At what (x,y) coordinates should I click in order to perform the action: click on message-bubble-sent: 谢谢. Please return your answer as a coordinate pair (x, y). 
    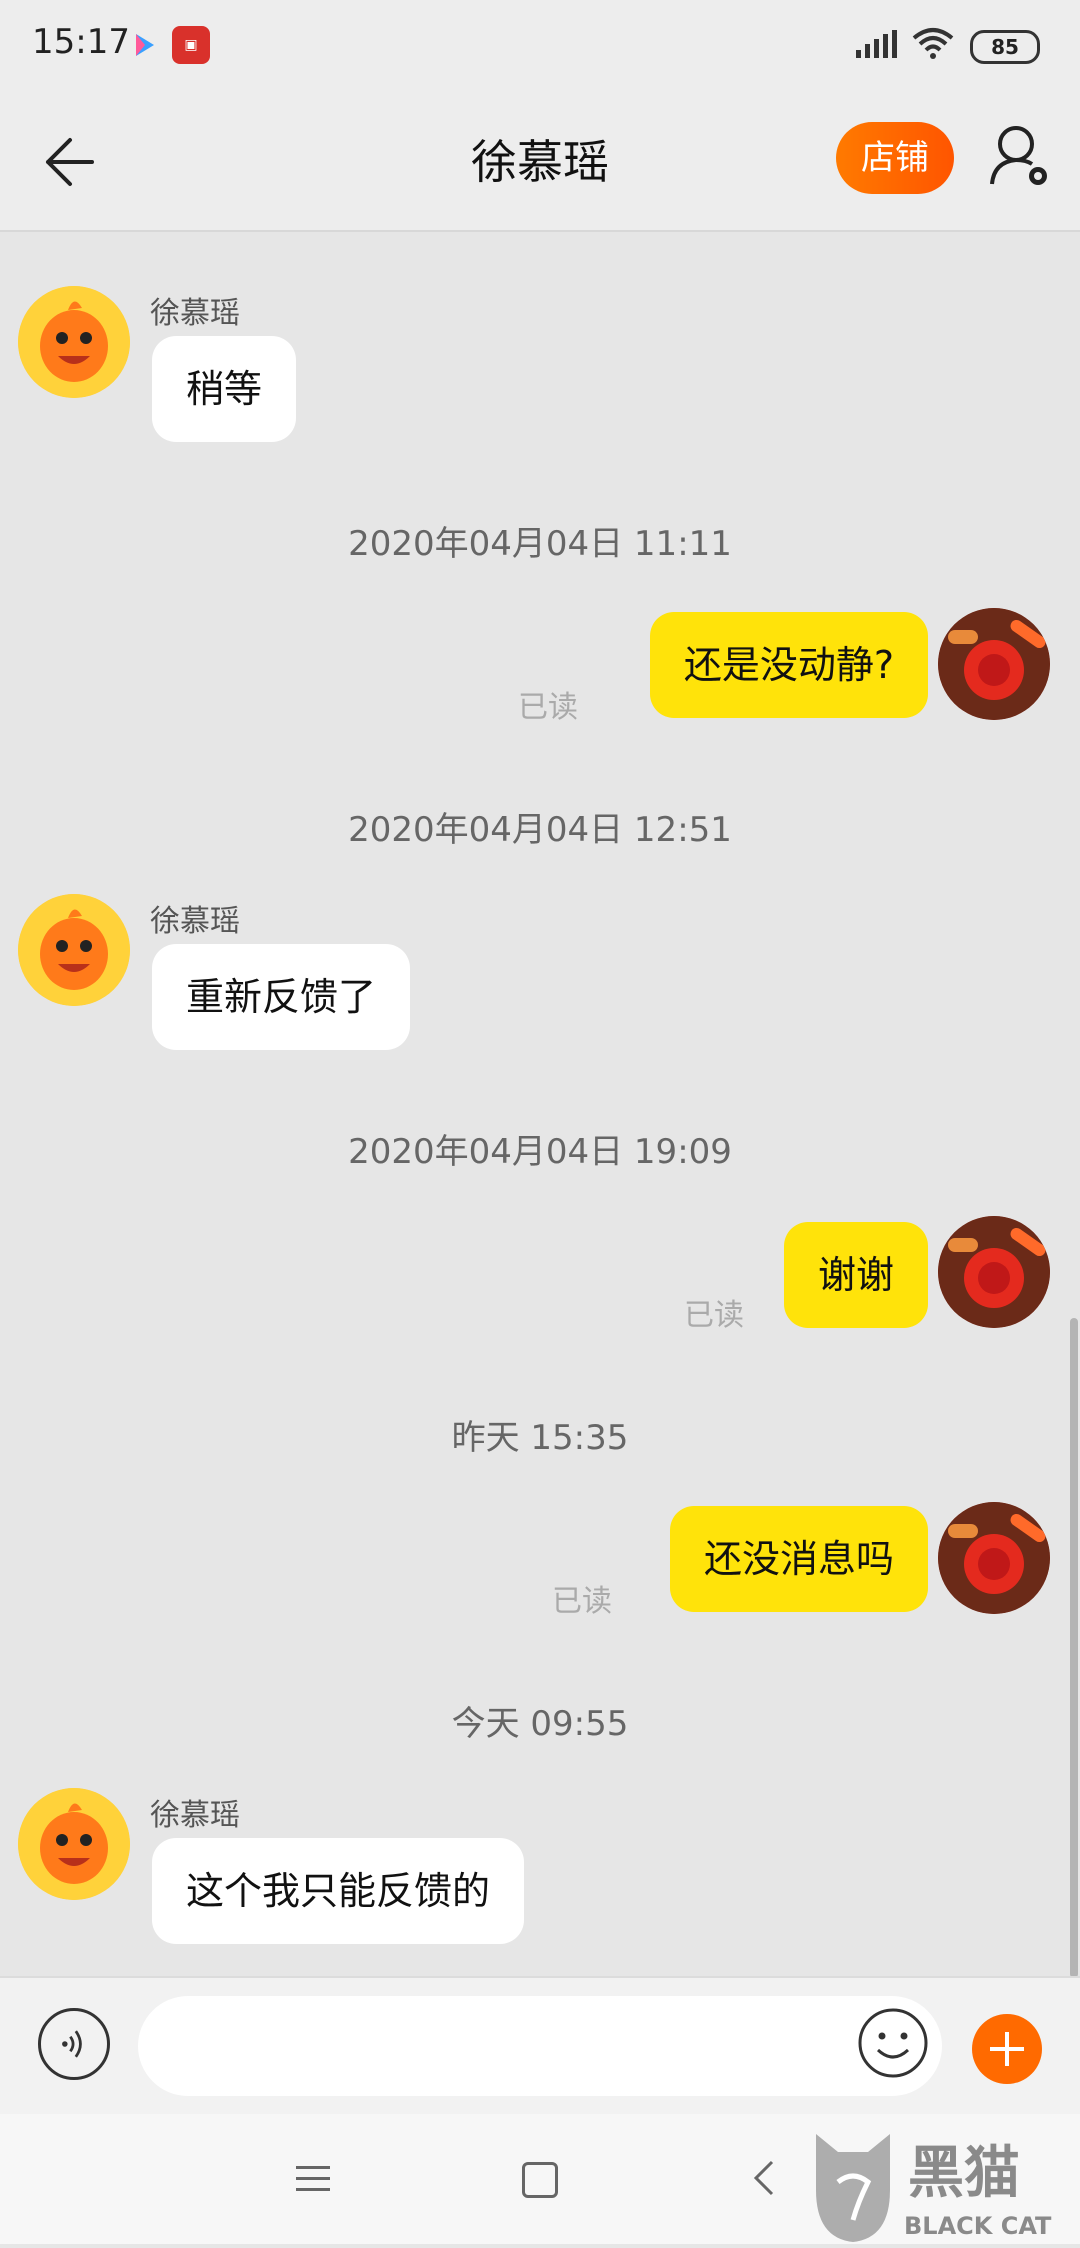
    Looking at the image, I should click on (855, 1275).